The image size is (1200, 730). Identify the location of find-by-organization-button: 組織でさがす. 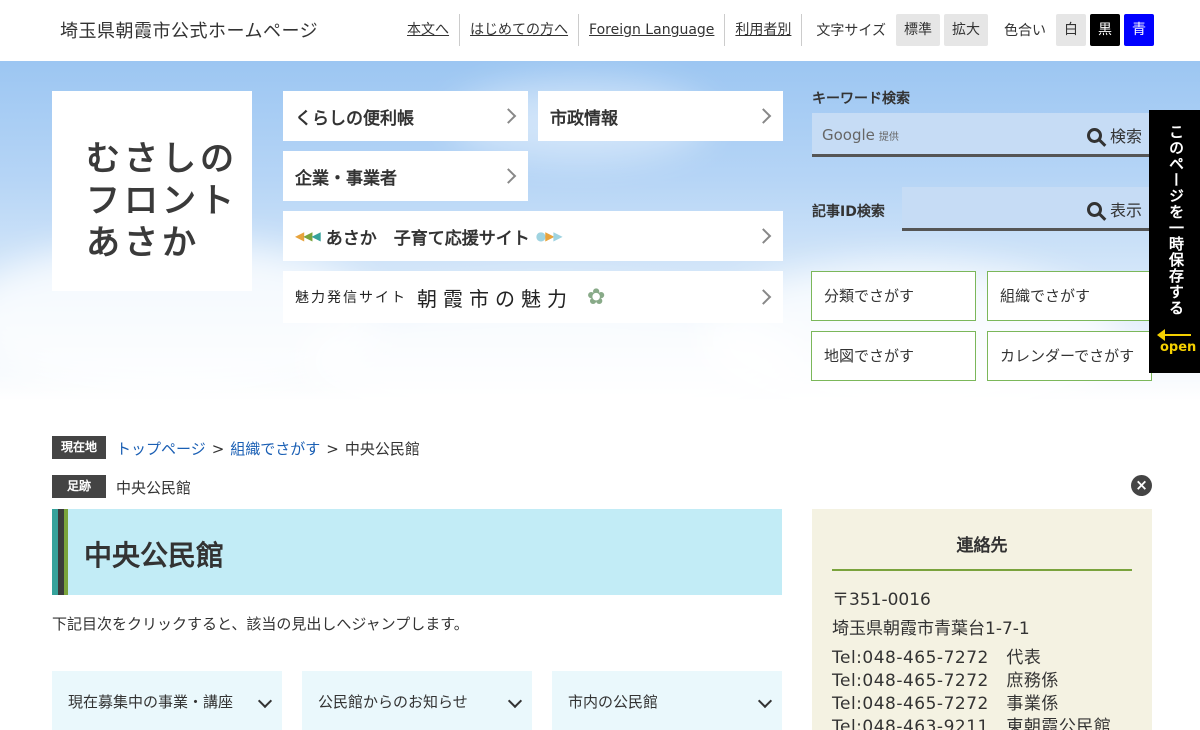
(1069, 296).